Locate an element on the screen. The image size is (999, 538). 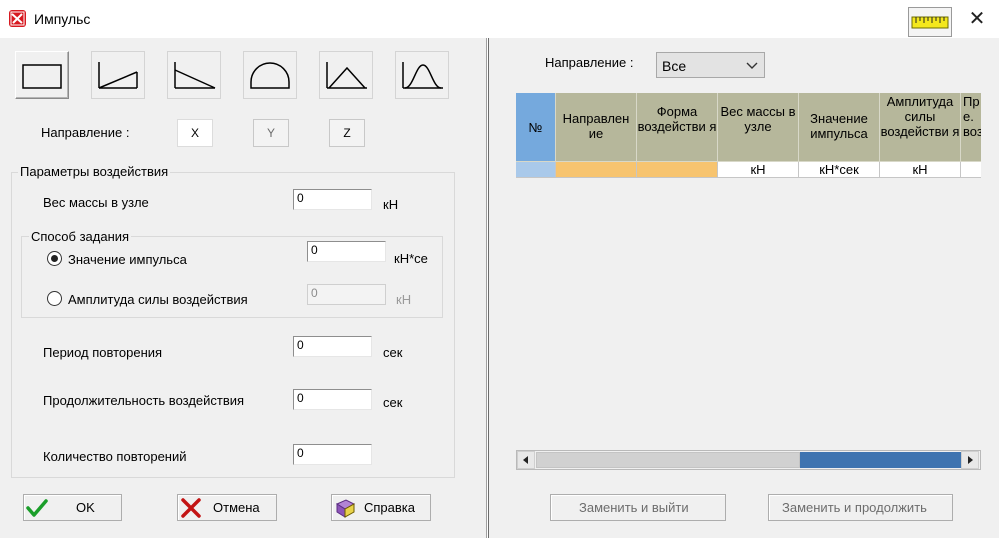
table-header-impulse-text: Значение импульса is located at coordinates (839, 126).